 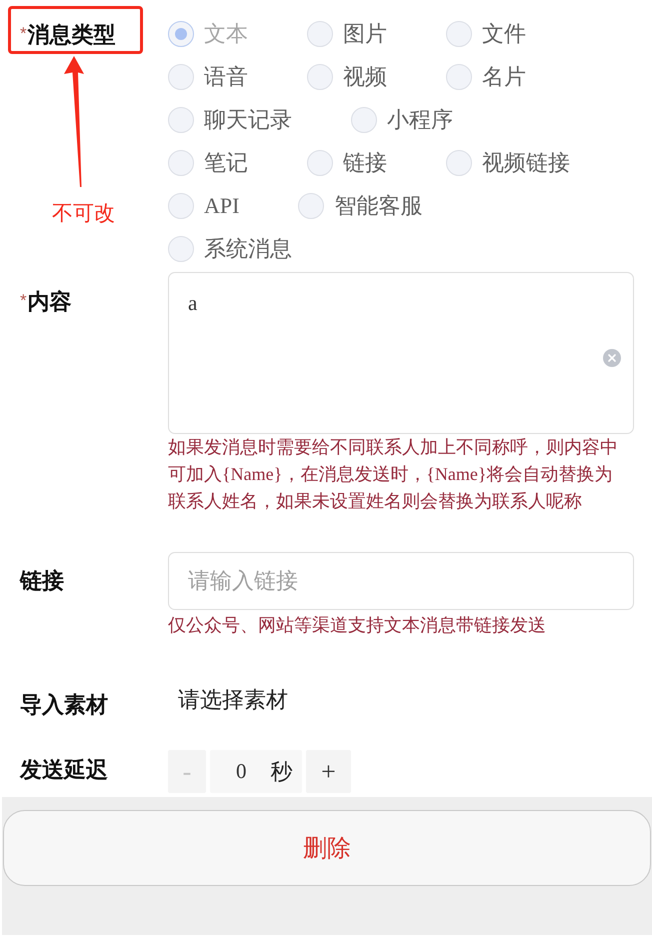 I want to click on field-label: 导入素材, so click(x=64, y=704).